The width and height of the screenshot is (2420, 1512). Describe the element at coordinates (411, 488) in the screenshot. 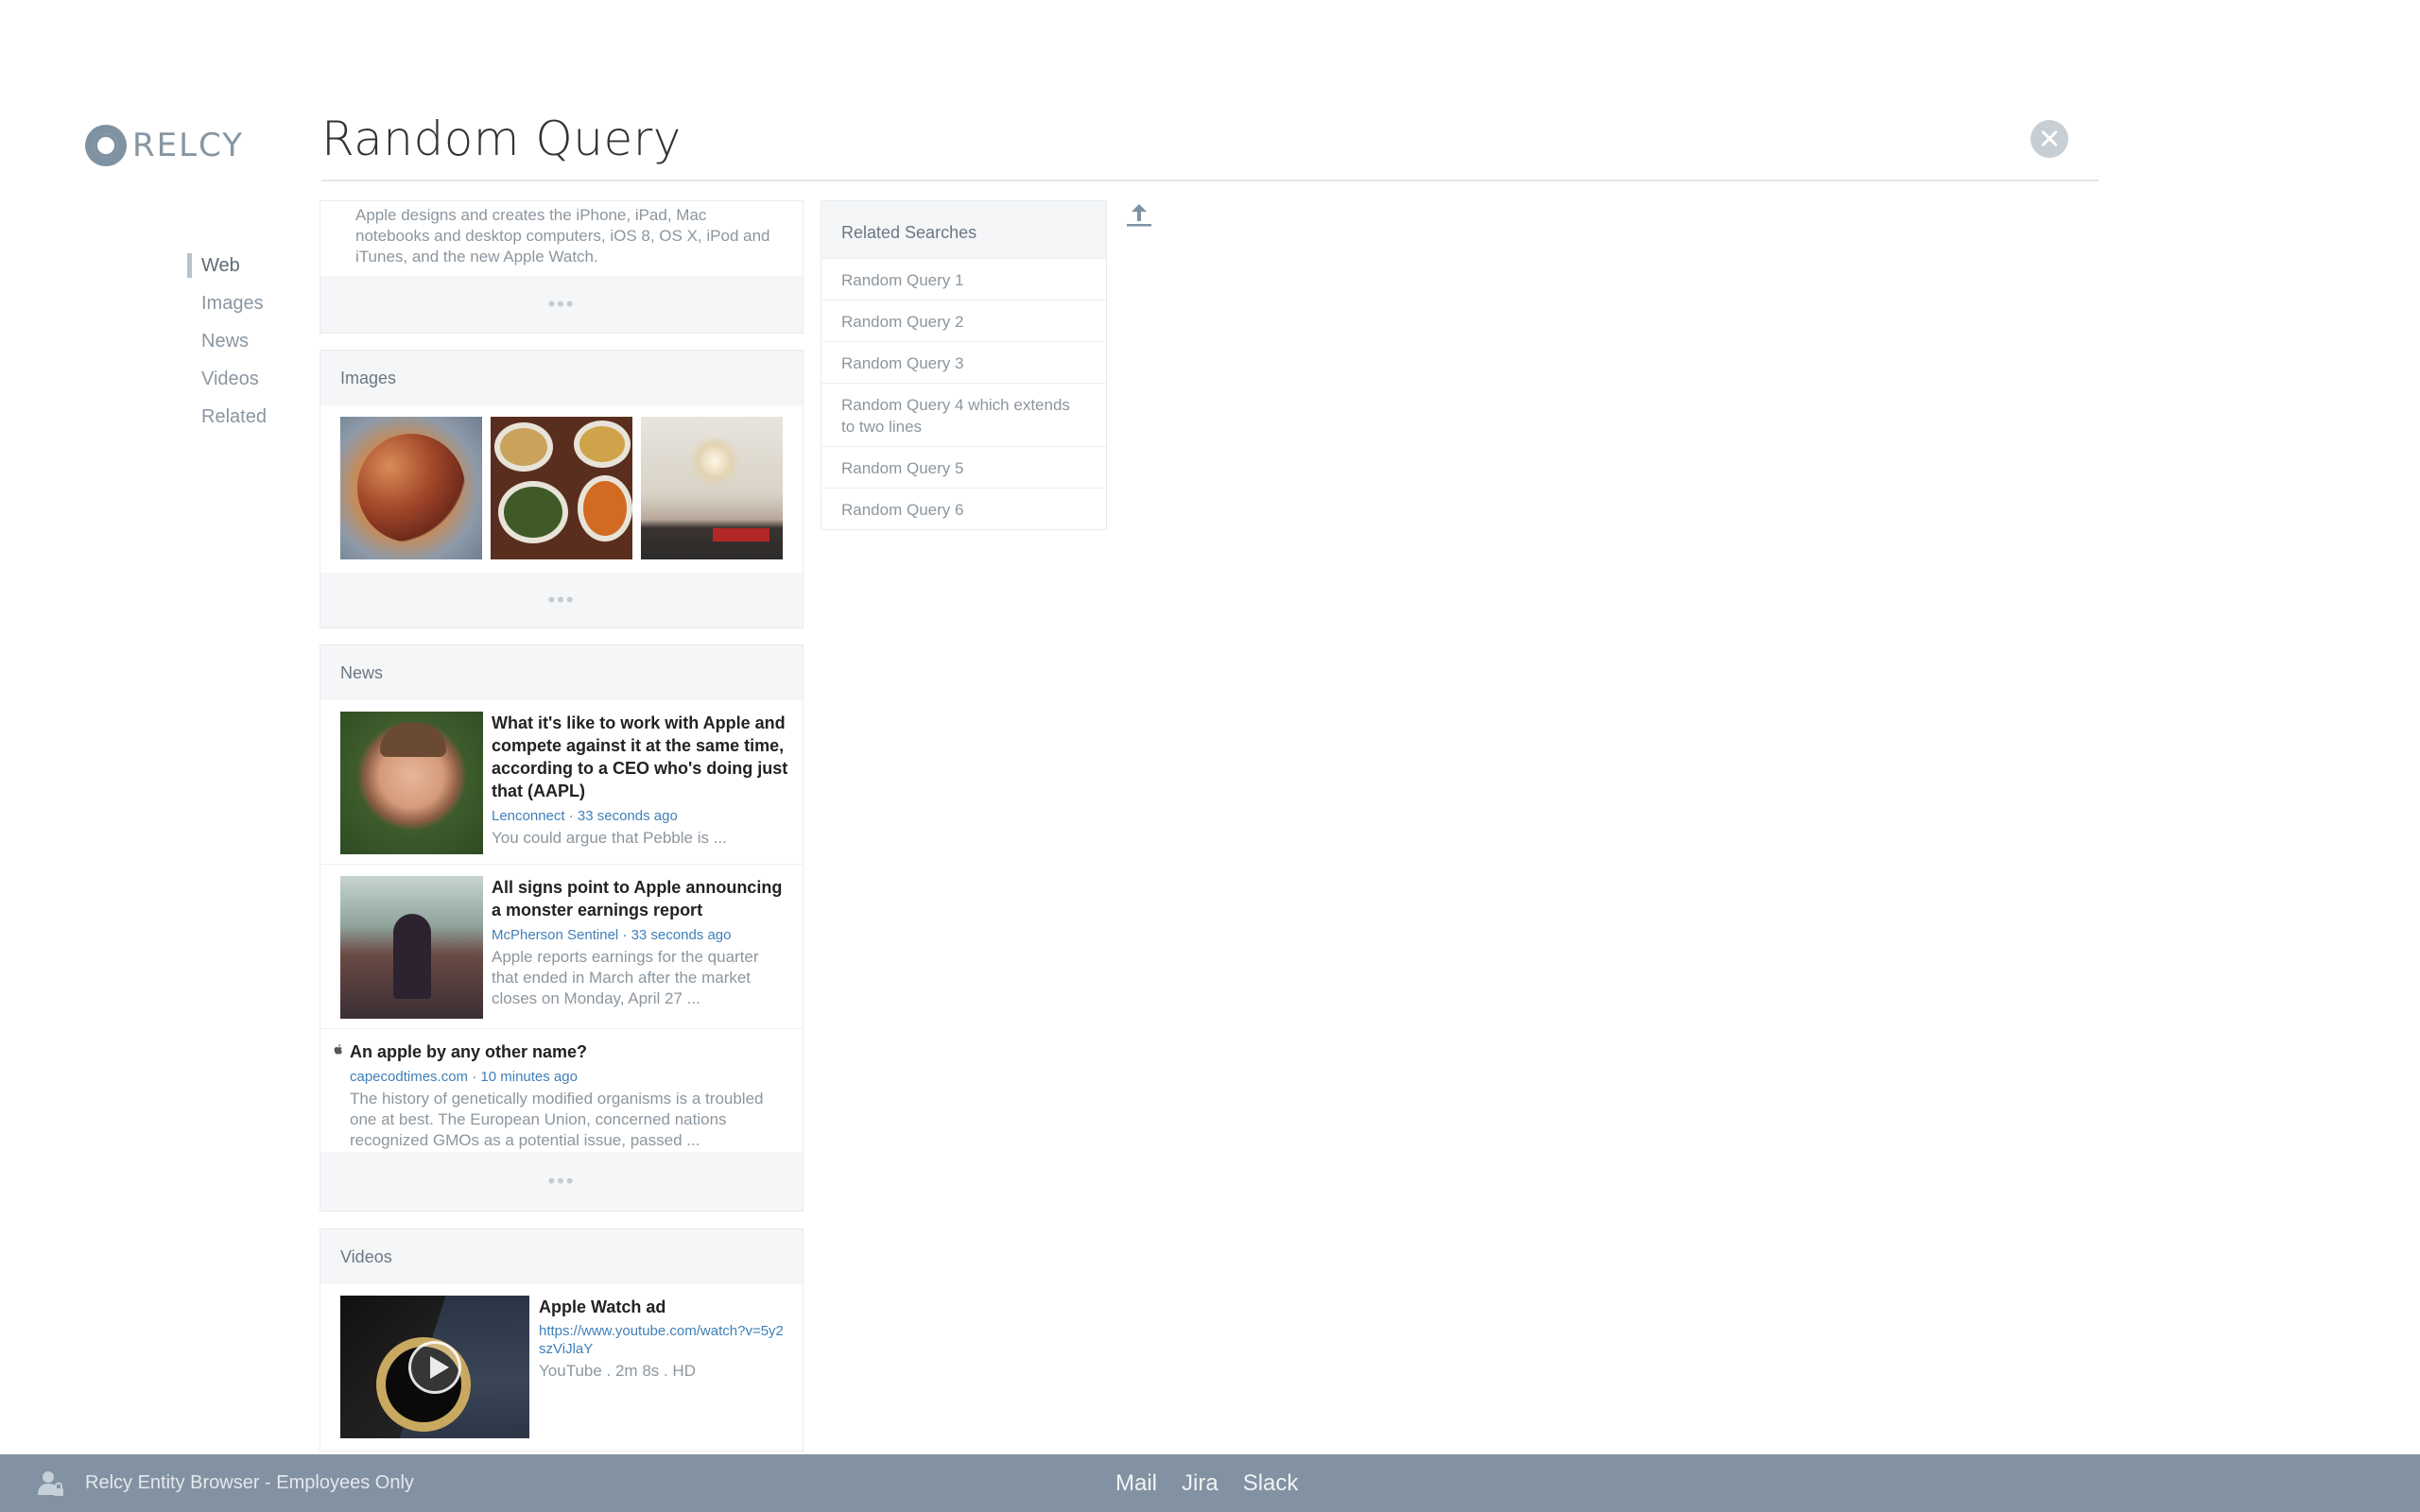

I see `food-dish-image` at that location.